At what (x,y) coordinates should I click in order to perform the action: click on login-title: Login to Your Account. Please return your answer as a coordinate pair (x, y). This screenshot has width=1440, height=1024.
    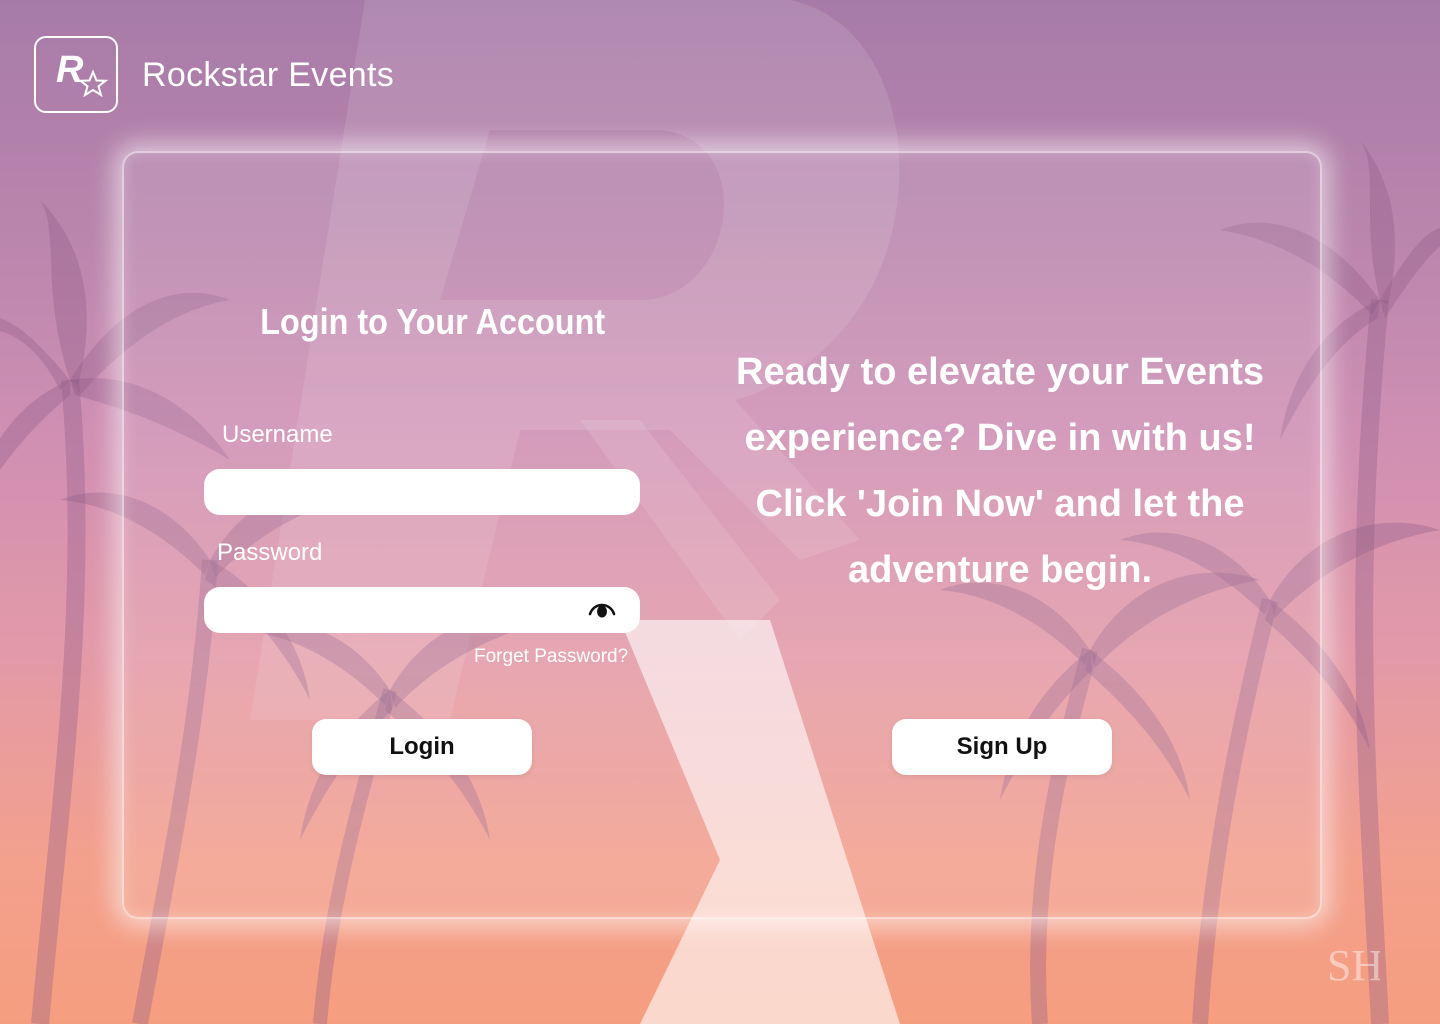
    Looking at the image, I should click on (433, 321).